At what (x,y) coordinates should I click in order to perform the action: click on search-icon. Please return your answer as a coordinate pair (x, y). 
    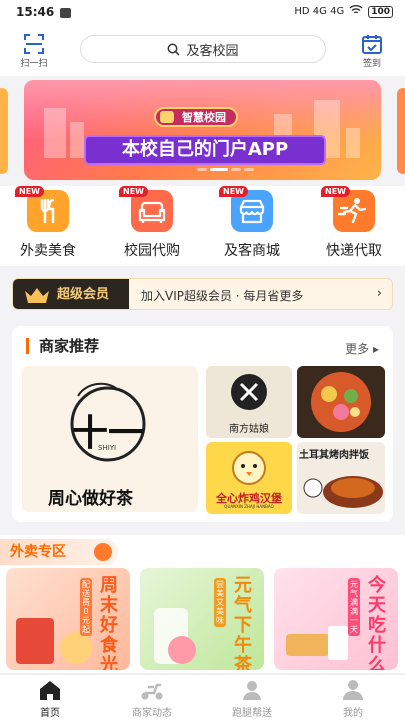
    Looking at the image, I should click on (174, 49).